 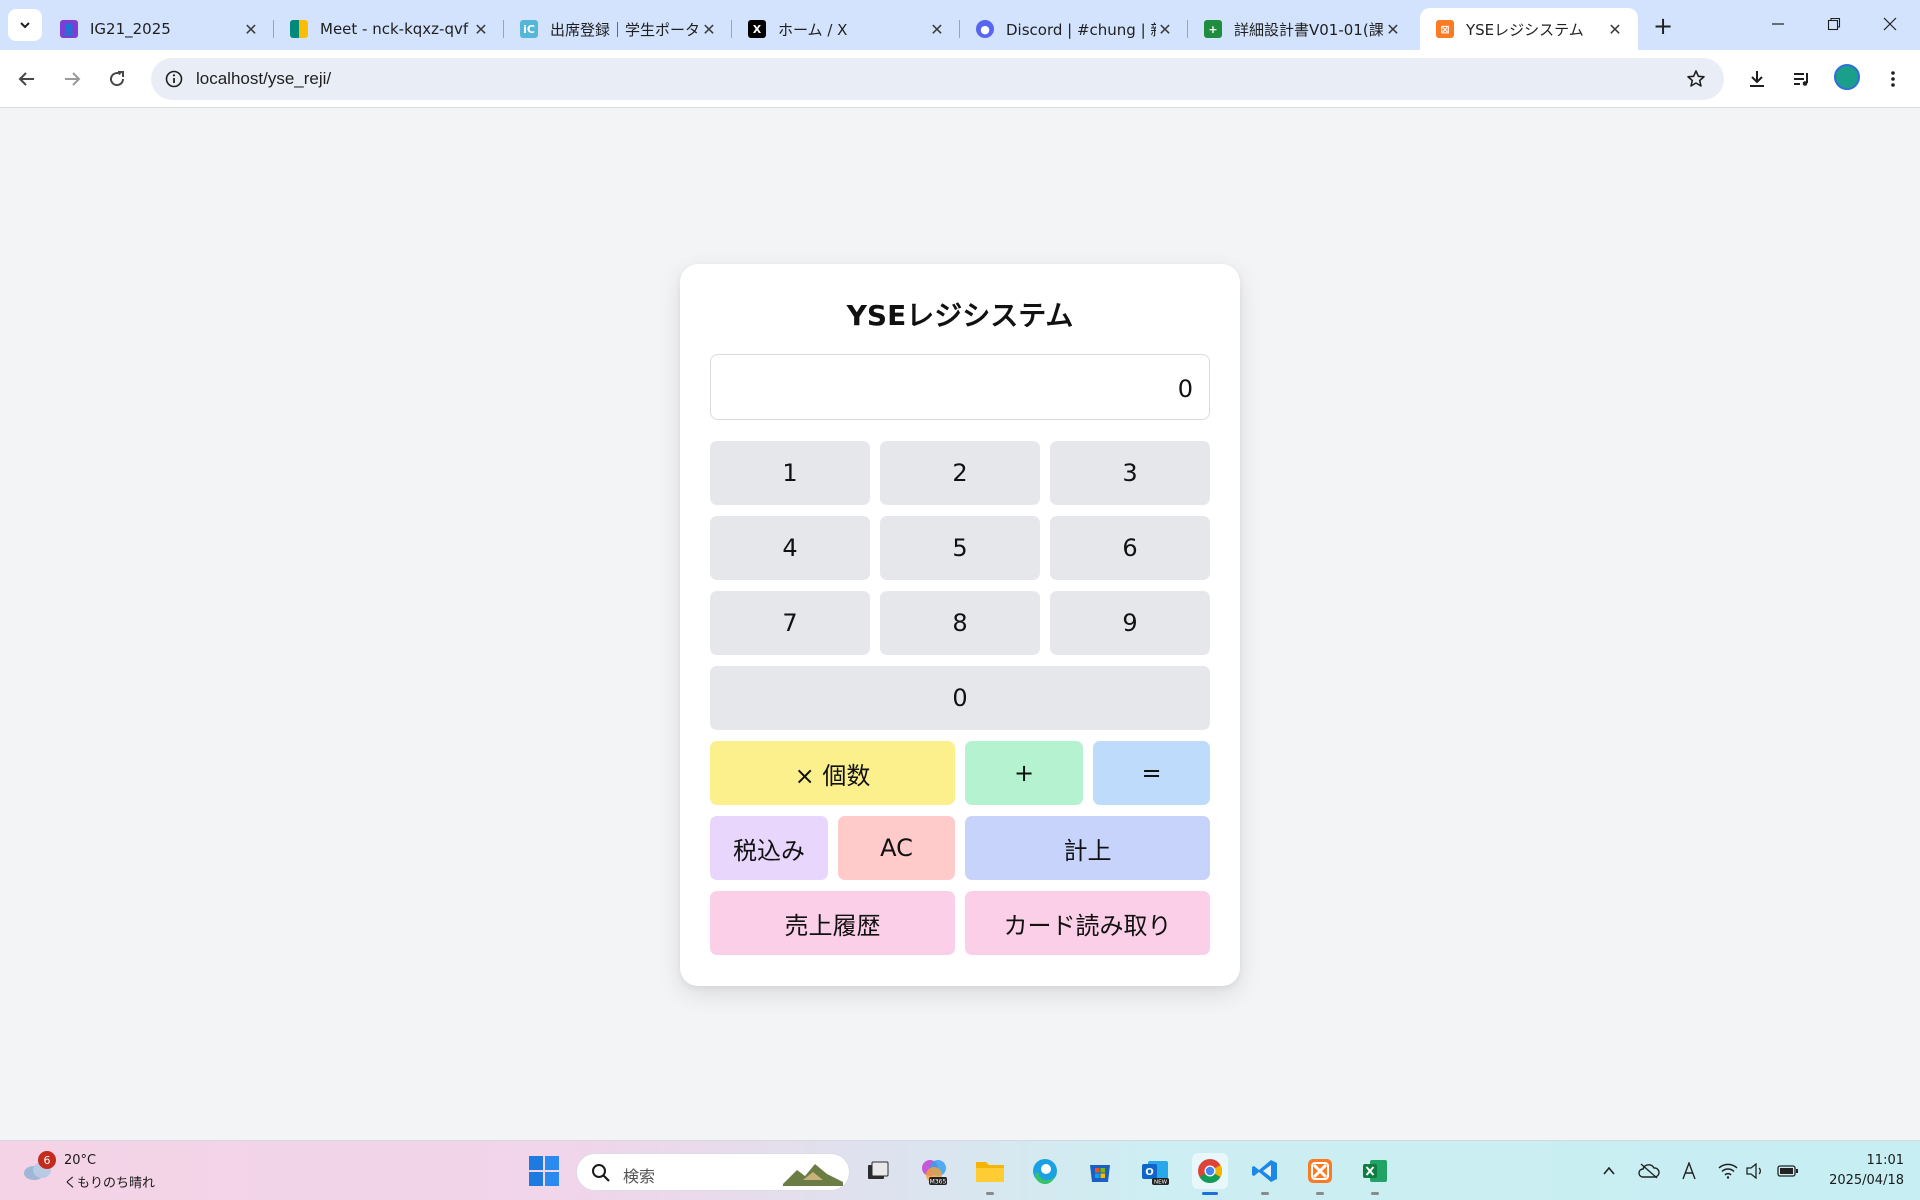 What do you see at coordinates (790, 623) in the screenshot?
I see `key-7: 7` at bounding box center [790, 623].